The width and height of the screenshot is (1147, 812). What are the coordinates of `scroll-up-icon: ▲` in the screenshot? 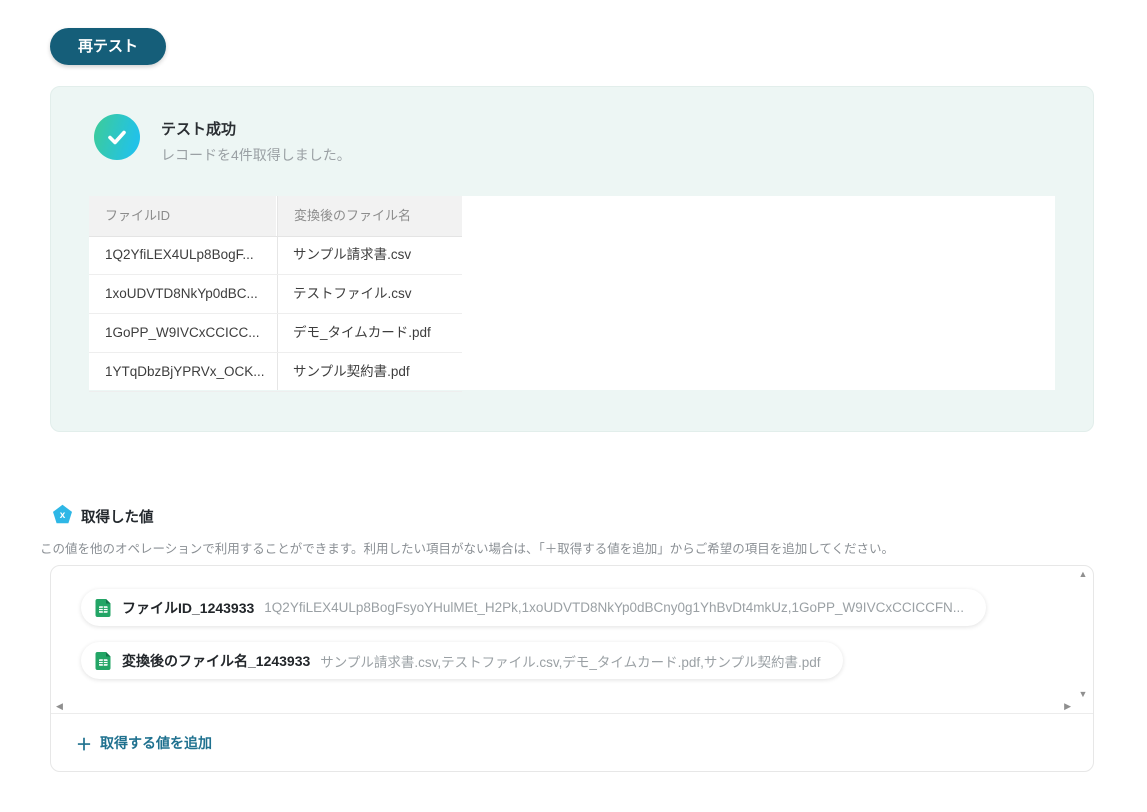 It's located at (1083, 574).